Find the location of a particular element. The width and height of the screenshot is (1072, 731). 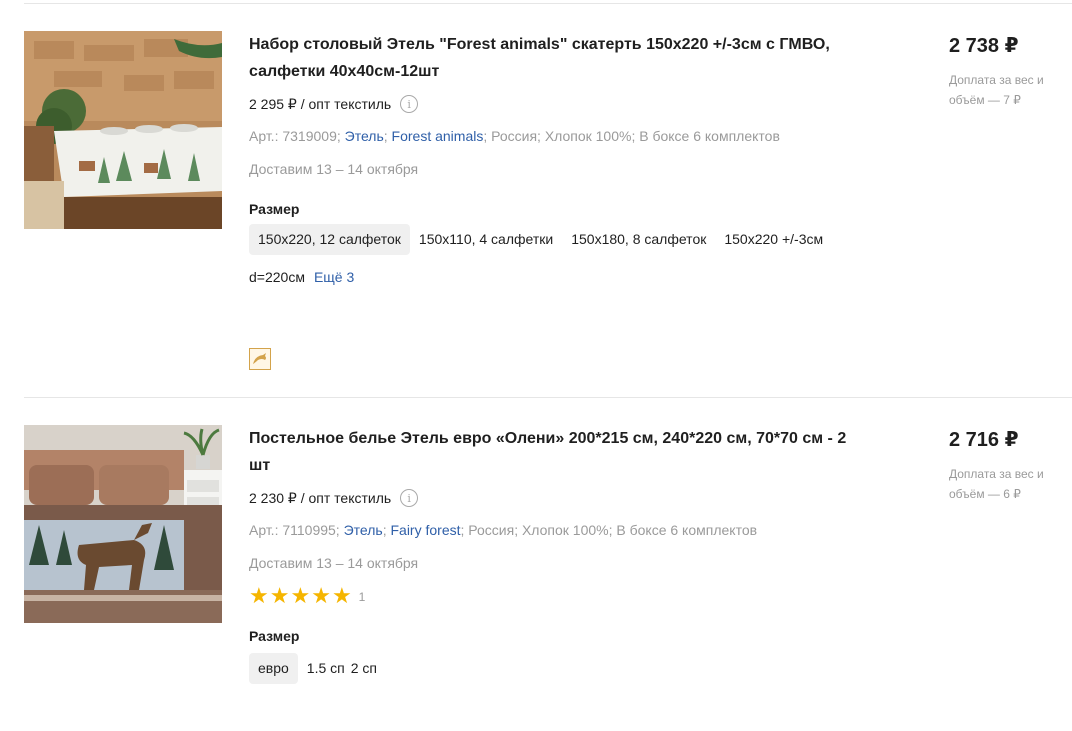

size-option-selected: 150х220, 12 салфеток is located at coordinates (329, 239).